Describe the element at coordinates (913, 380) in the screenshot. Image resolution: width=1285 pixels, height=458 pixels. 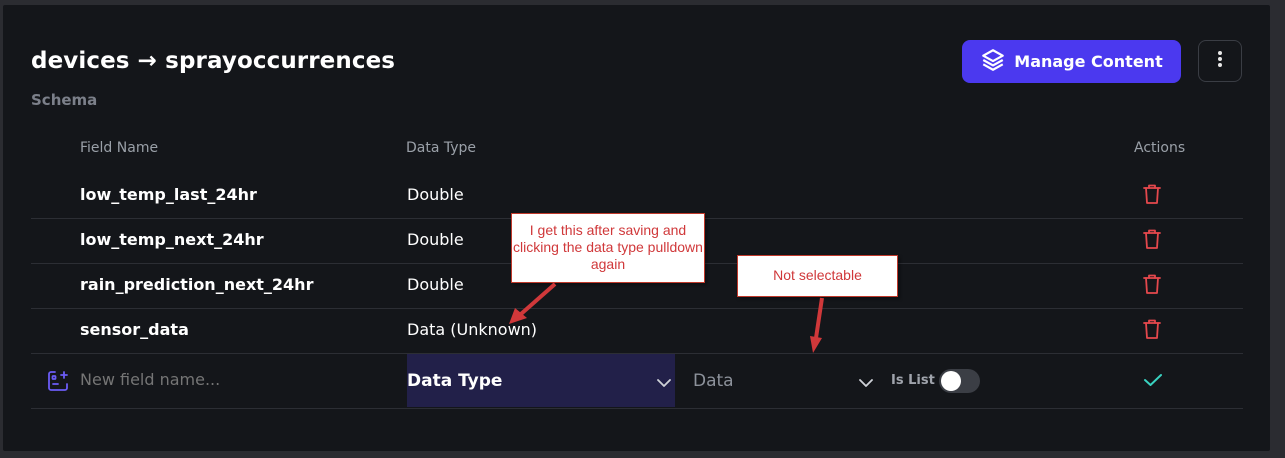
I see `is-list-label: Is List` at that location.